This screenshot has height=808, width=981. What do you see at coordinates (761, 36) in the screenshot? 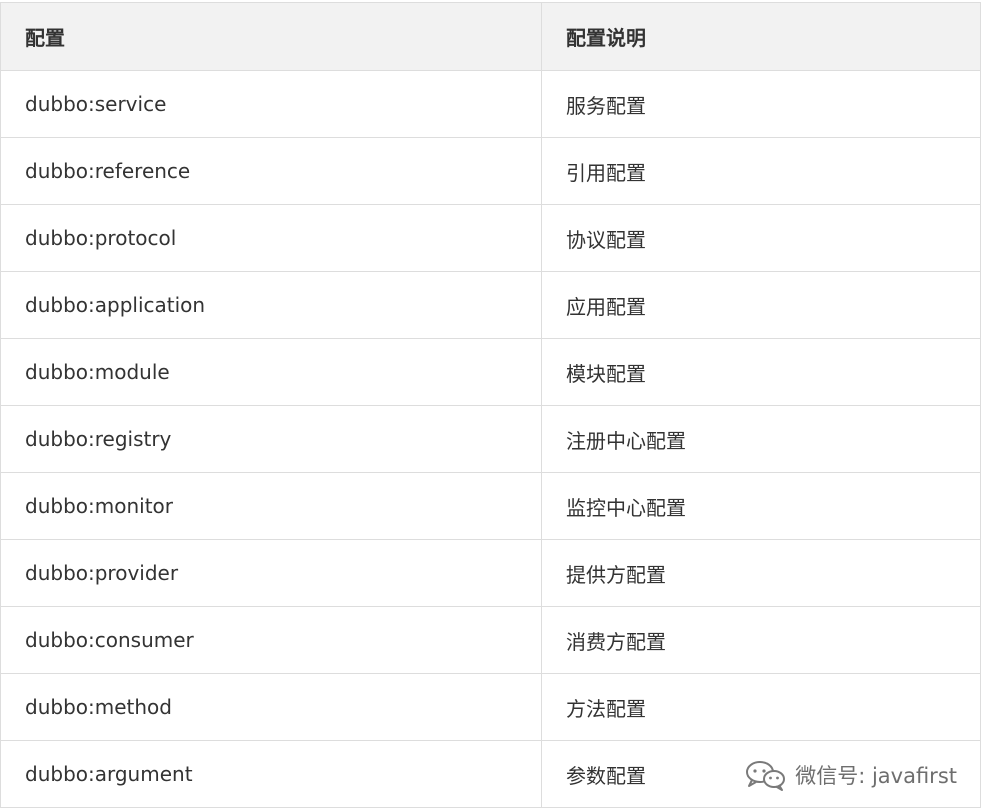
I see `header-description: 配置说明` at bounding box center [761, 36].